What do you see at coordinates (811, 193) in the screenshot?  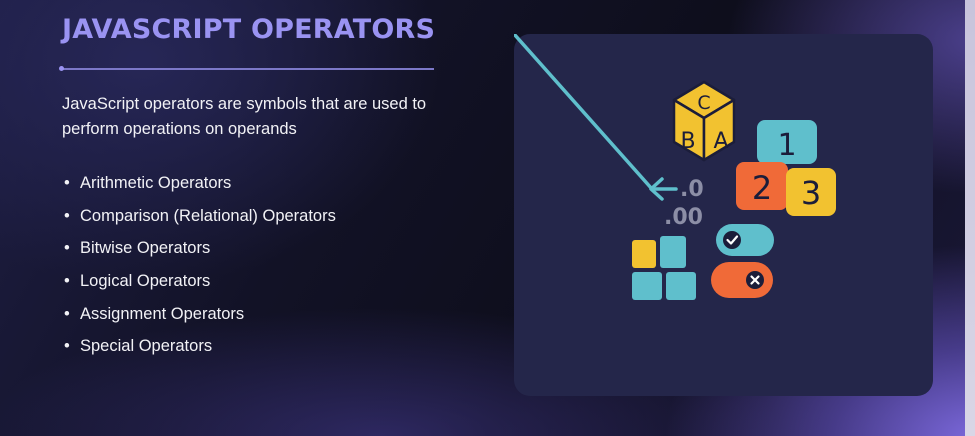 I see `number-block-3-label: 3` at bounding box center [811, 193].